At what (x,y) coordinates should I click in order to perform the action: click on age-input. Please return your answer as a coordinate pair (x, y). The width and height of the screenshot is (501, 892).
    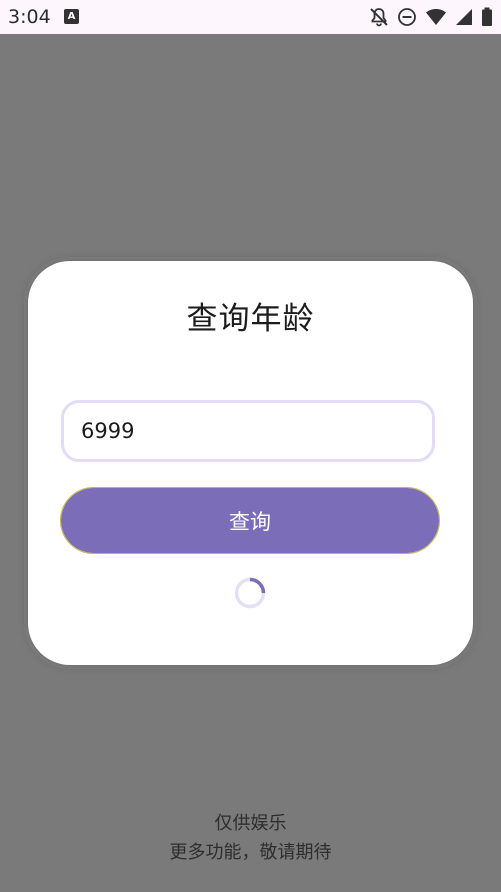
    Looking at the image, I should click on (248, 431).